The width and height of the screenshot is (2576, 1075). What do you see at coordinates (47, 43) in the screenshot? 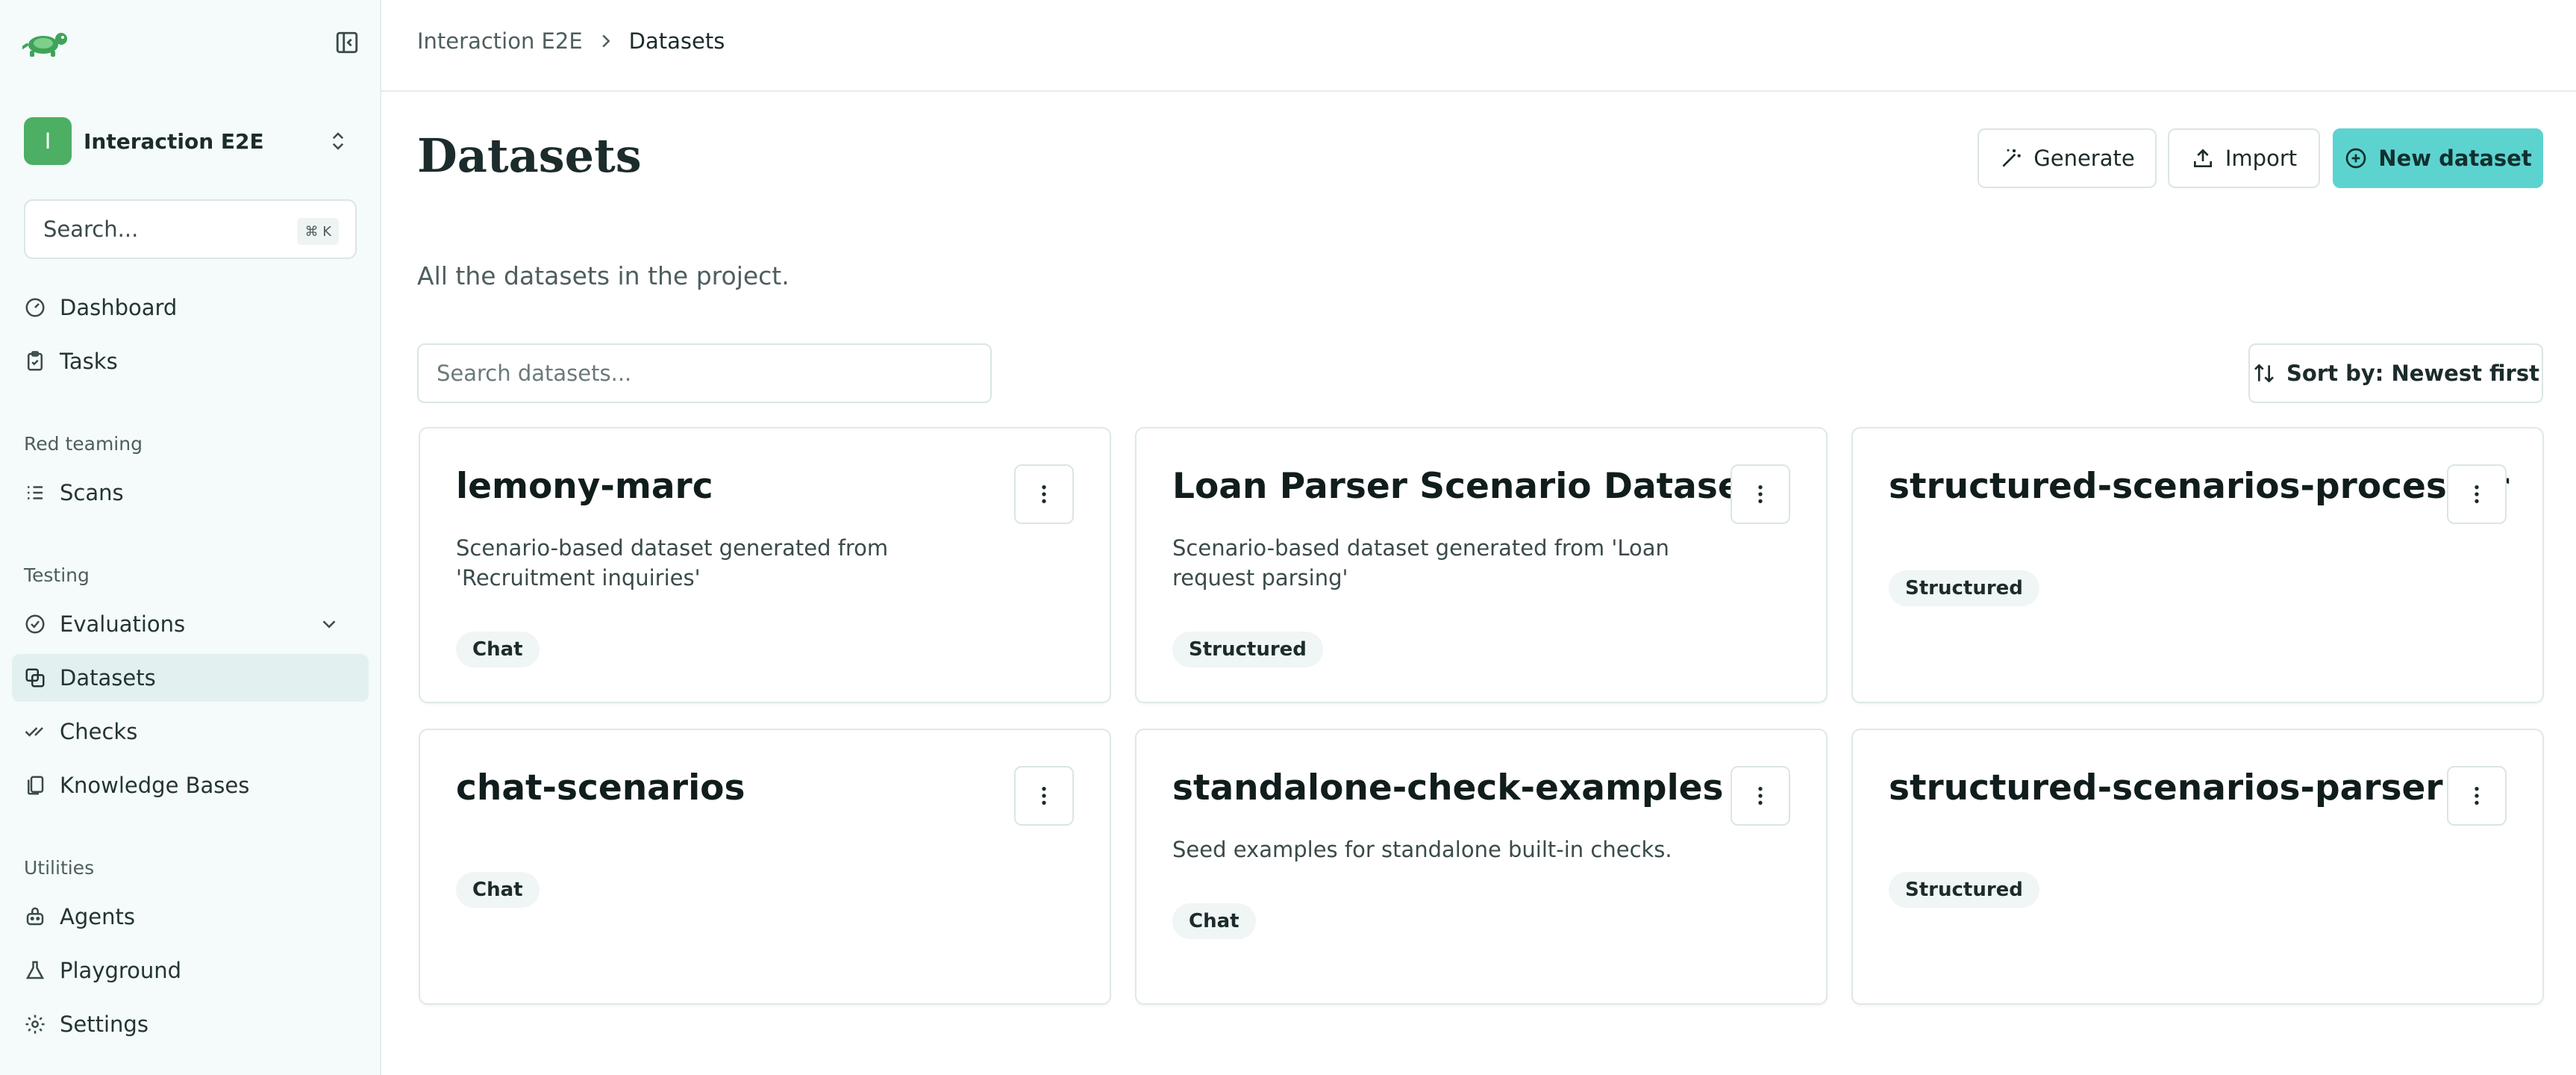
I see `turtle-logo-icon` at bounding box center [47, 43].